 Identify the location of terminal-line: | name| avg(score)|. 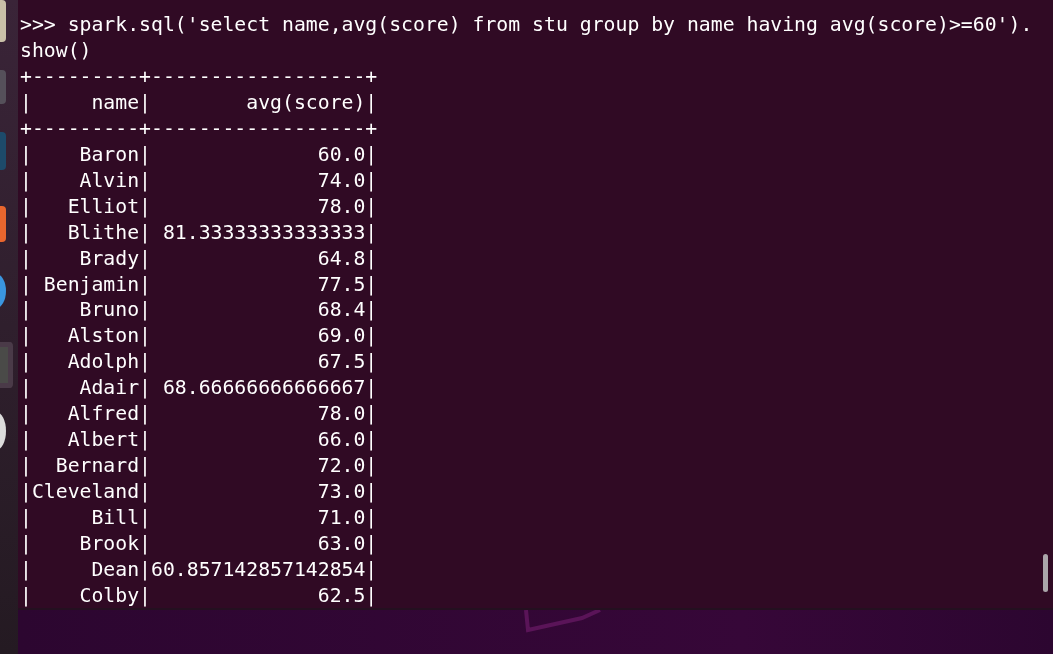
(199, 102).